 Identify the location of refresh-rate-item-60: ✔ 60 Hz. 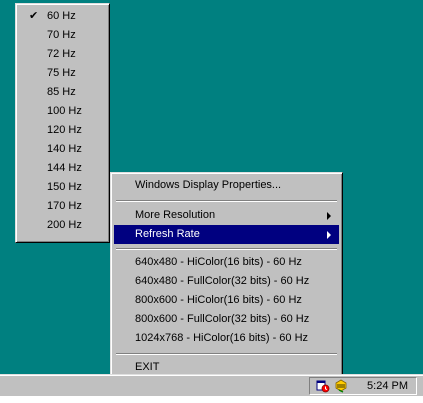
(62, 16).